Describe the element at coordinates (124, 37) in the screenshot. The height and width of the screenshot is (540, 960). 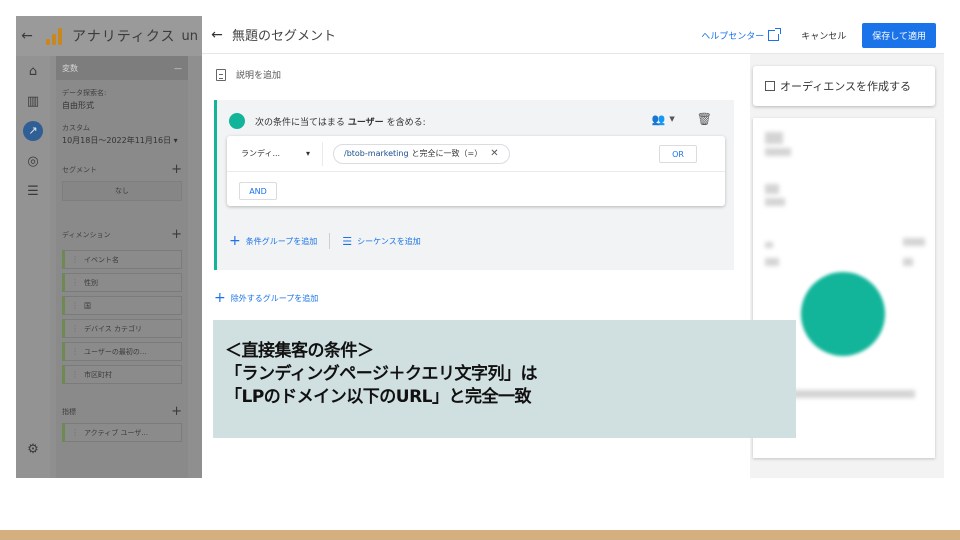
I see `app-title: アナリティクス` at that location.